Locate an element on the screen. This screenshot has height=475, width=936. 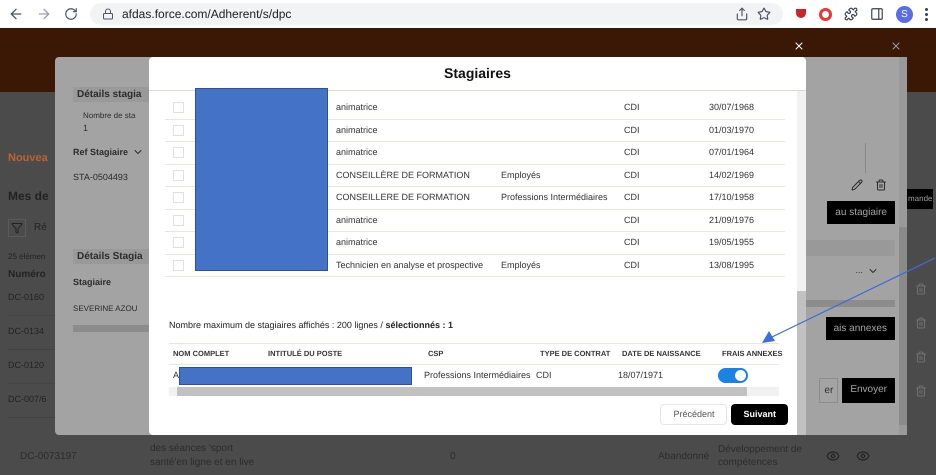
table-cell-text: SEVERINE AZOU is located at coordinates (105, 309).